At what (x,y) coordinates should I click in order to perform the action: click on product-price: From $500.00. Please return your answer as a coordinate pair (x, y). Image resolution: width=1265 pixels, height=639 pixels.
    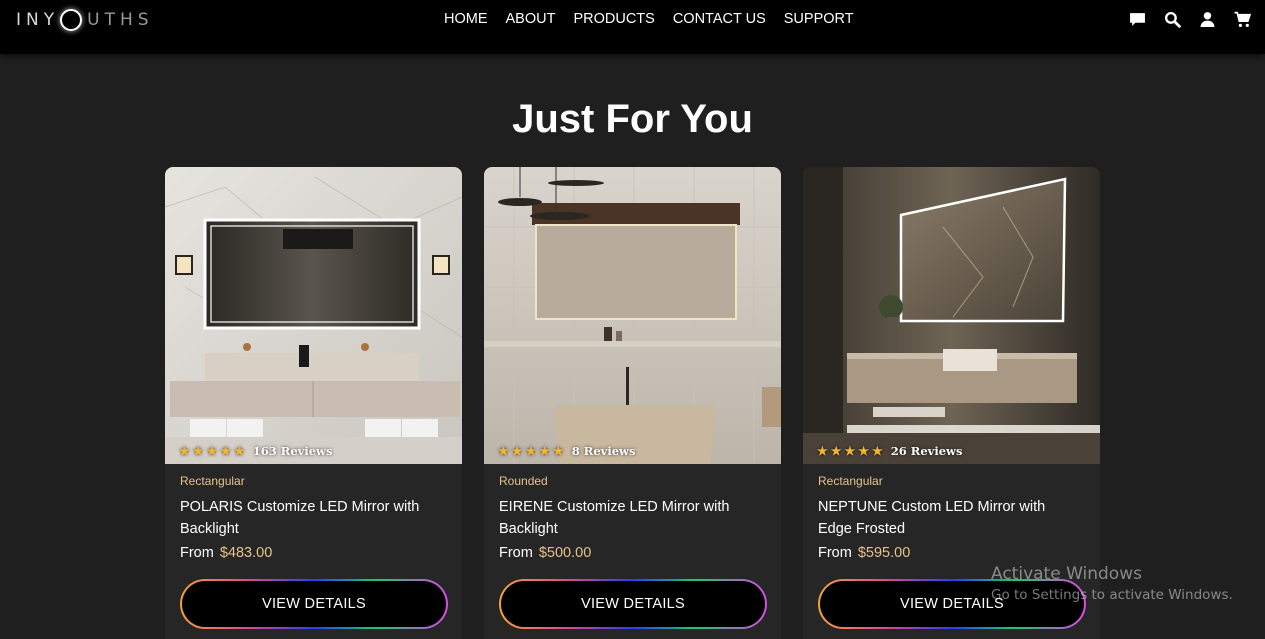
    Looking at the image, I should click on (545, 553).